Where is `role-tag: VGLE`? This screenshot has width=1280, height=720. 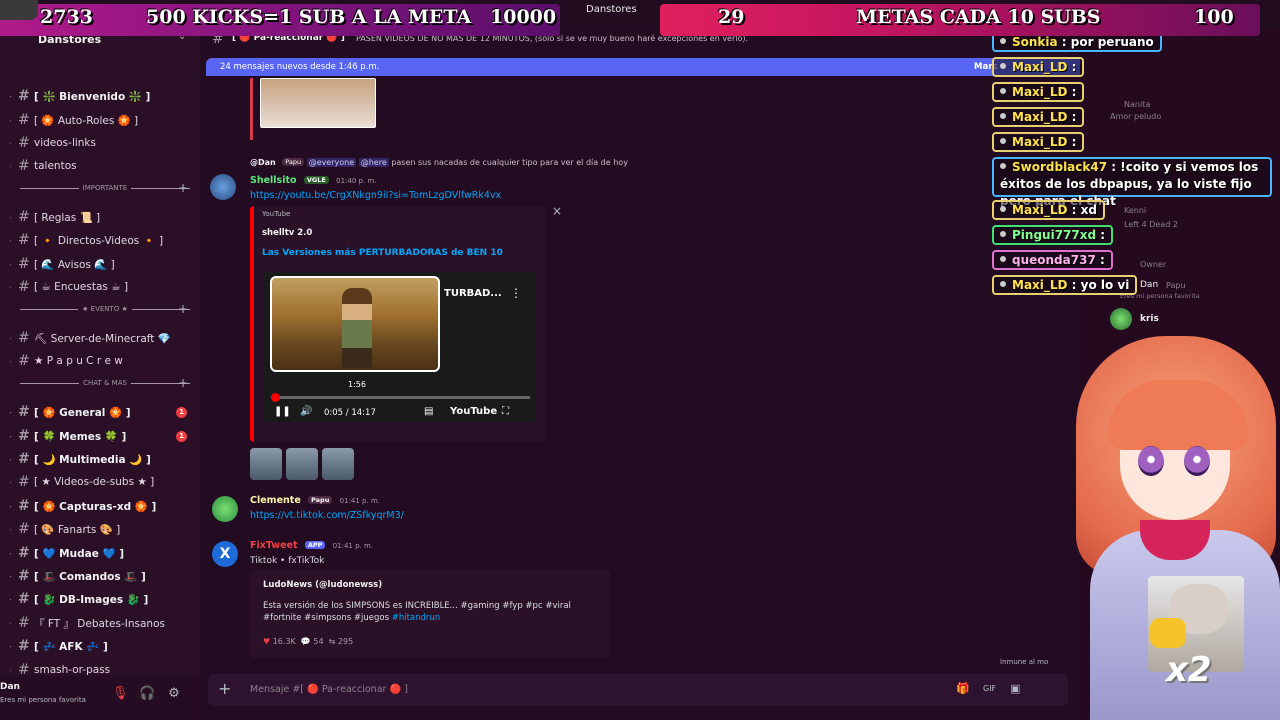
role-tag: VGLE is located at coordinates (316, 180).